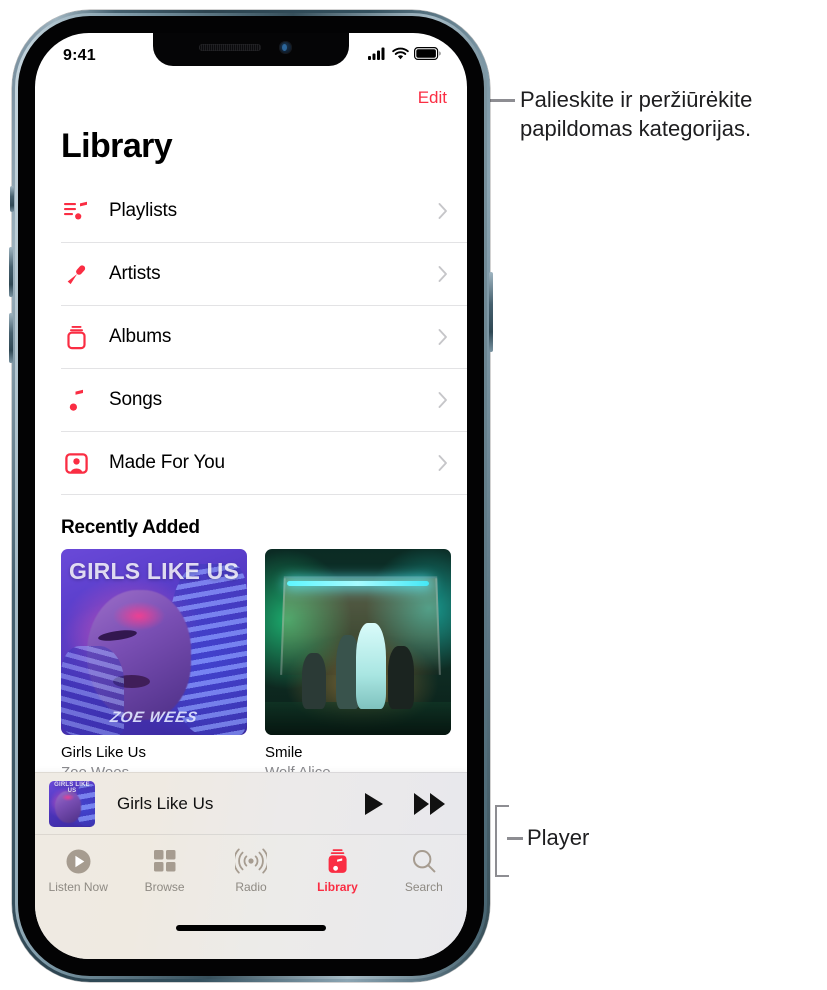 This screenshot has width=827, height=990. Describe the element at coordinates (377, 56) in the screenshot. I see `signal-bars-icon` at that location.